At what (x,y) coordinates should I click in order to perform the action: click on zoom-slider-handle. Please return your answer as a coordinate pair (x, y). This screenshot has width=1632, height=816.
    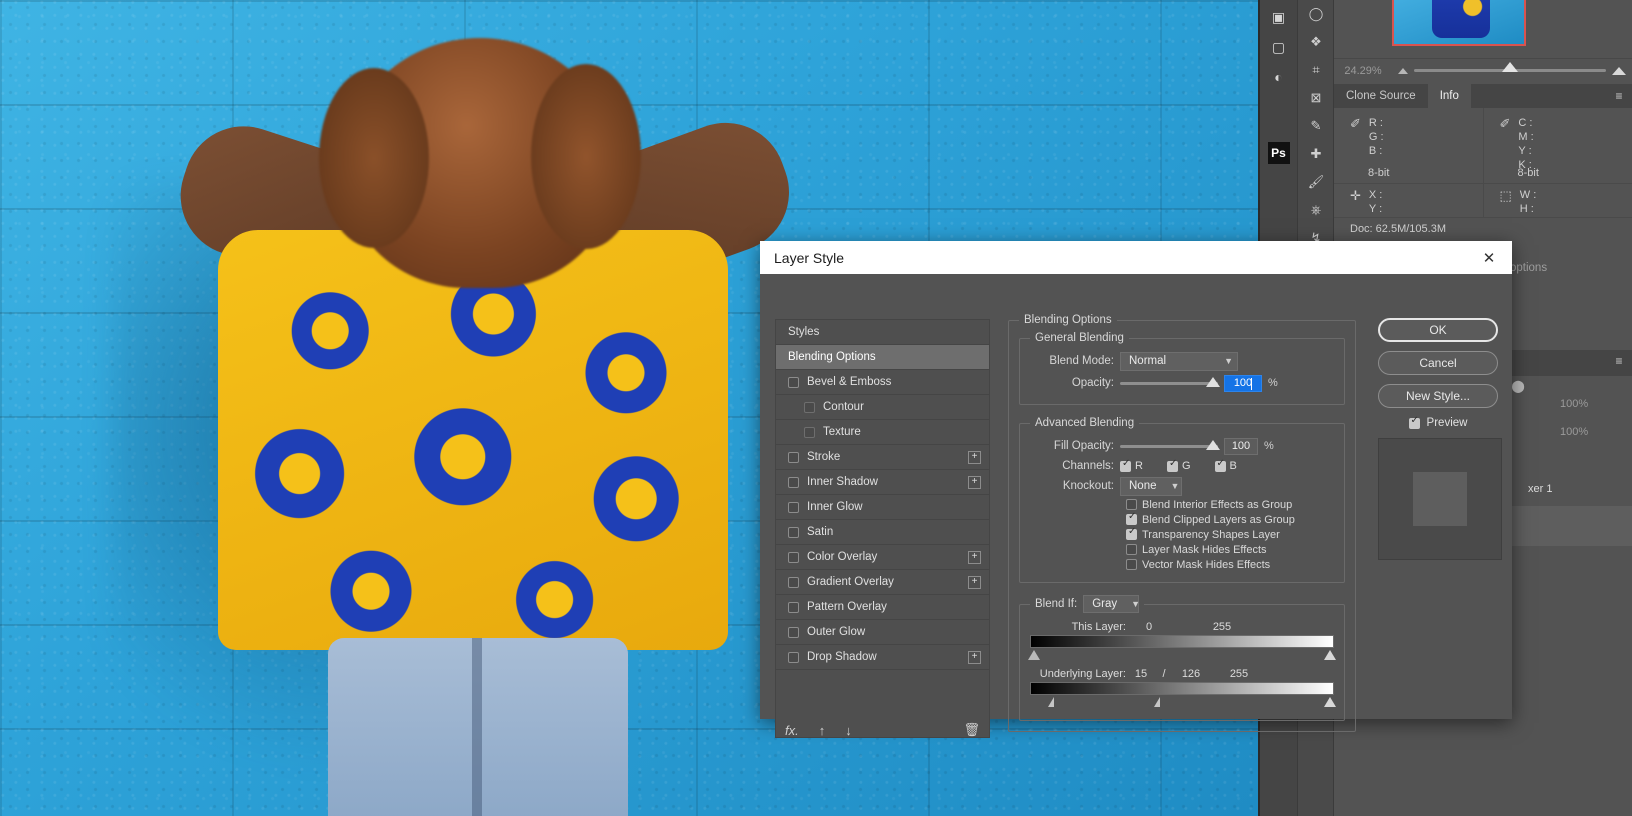
    Looking at the image, I should click on (1510, 67).